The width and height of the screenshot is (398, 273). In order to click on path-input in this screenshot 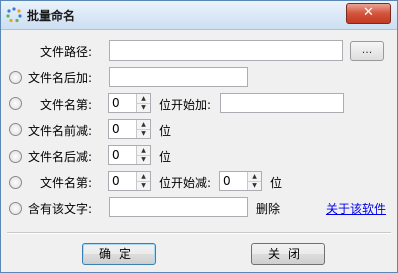, I will do `click(226, 50)`.